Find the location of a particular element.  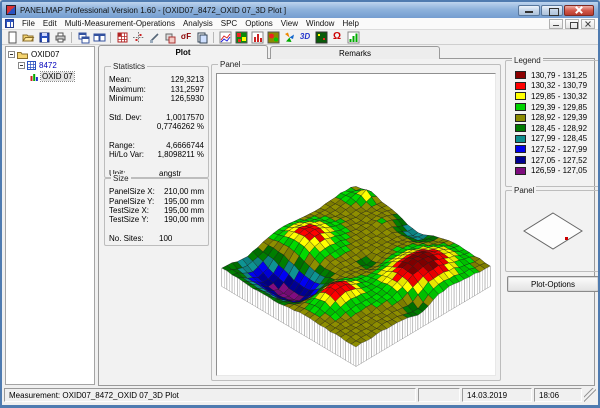

panel-grid-icon is located at coordinates (122, 37).